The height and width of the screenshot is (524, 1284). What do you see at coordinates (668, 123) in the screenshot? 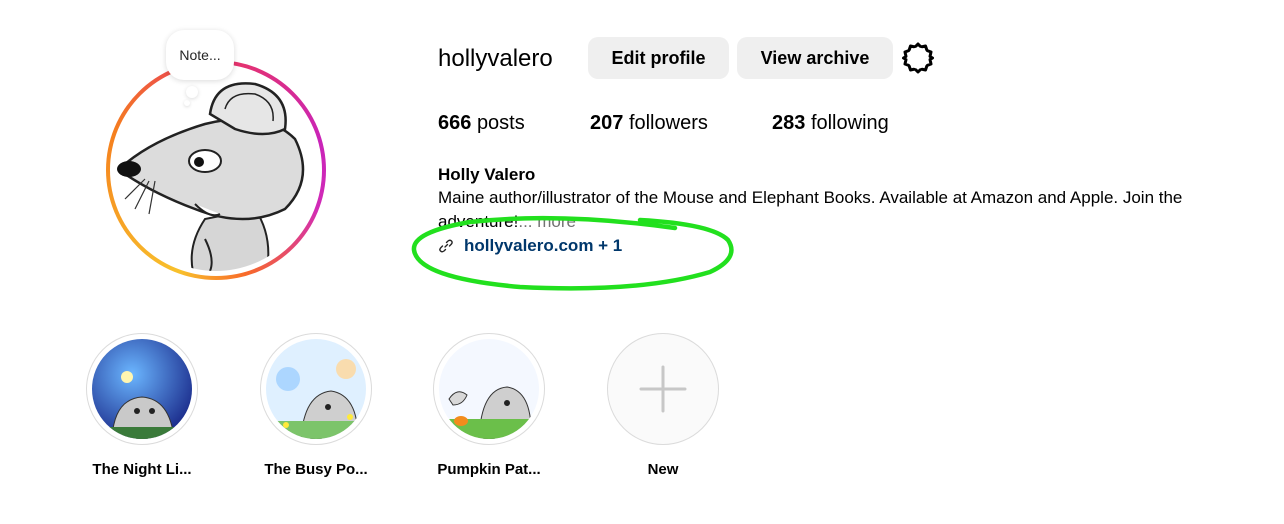
I see `followers-label: followers` at bounding box center [668, 123].